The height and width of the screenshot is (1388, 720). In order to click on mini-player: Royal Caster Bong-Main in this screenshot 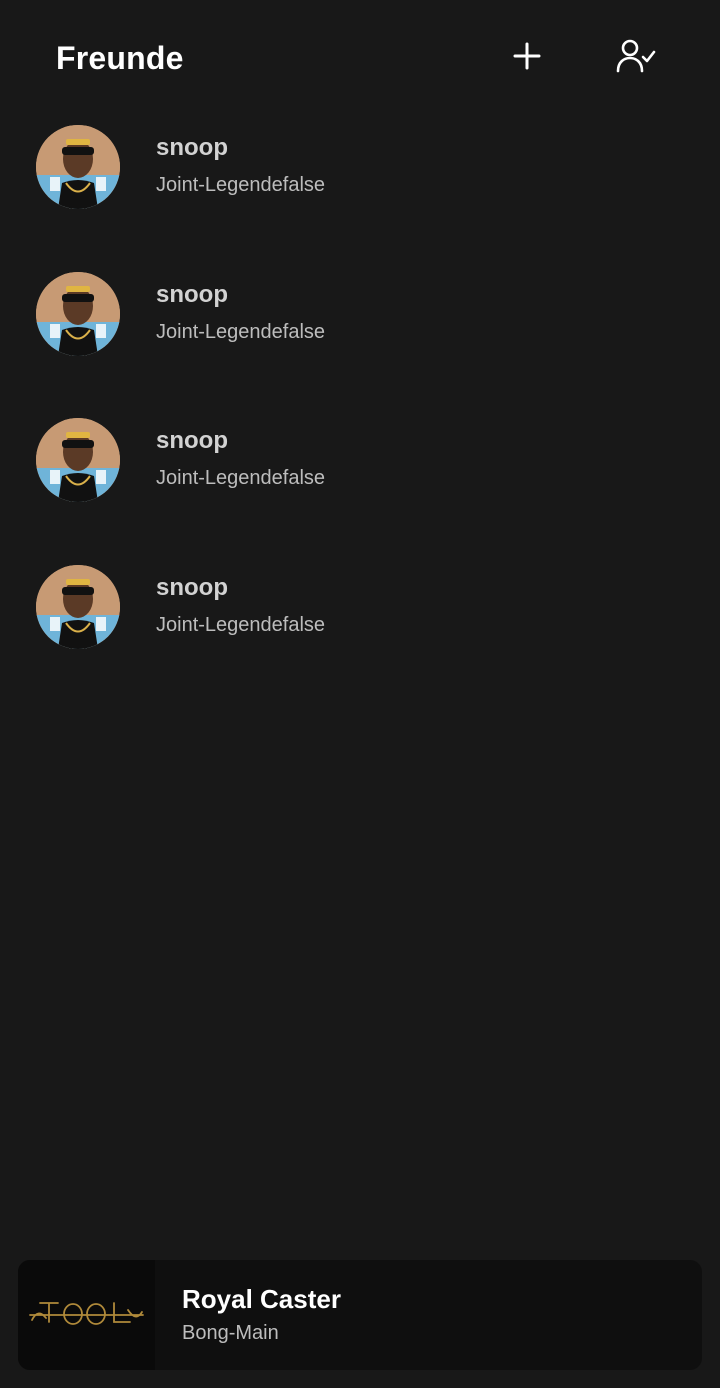, I will do `click(360, 1315)`.